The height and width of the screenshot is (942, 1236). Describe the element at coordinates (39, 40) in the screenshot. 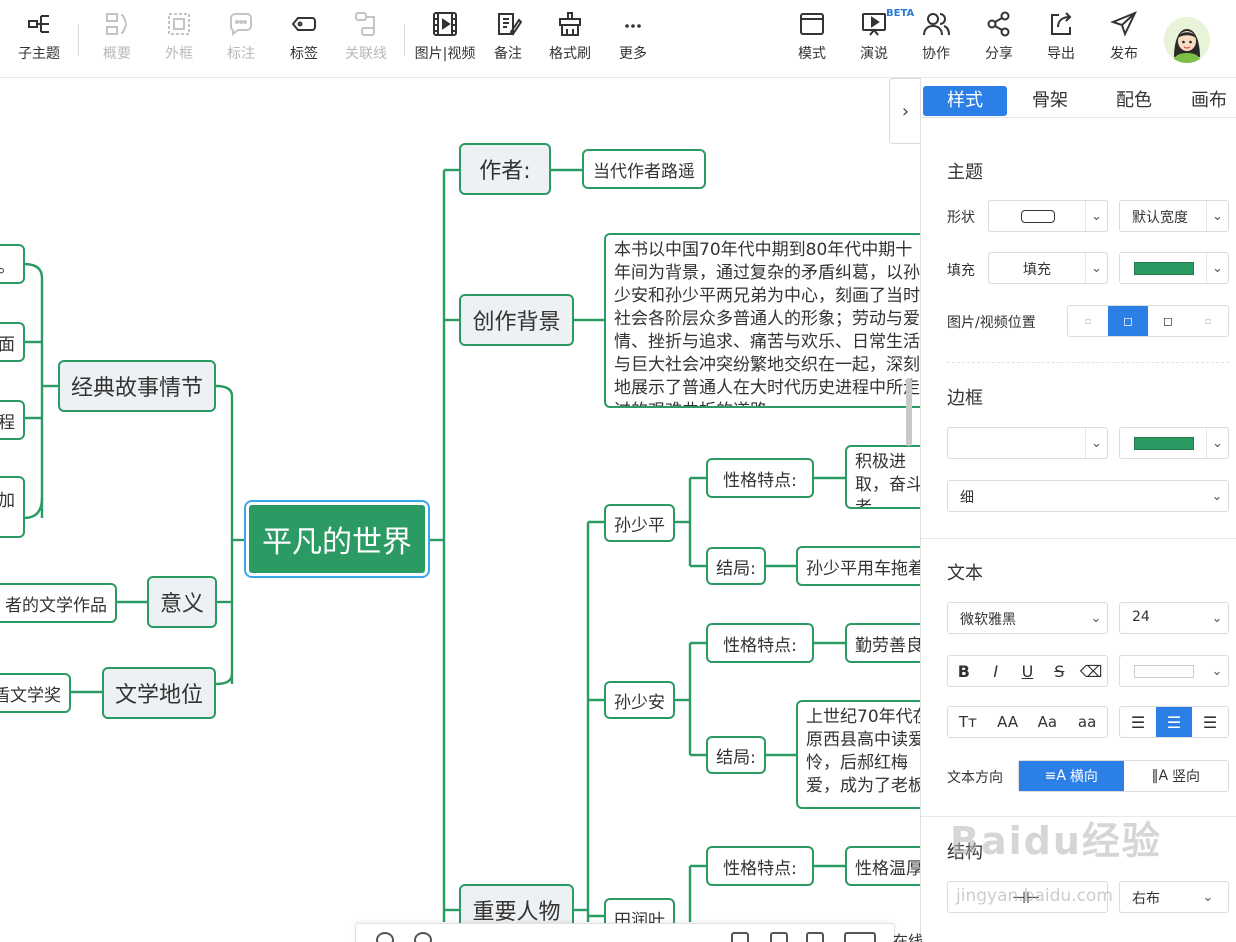

I see `subtopic-button: 子主题` at that location.